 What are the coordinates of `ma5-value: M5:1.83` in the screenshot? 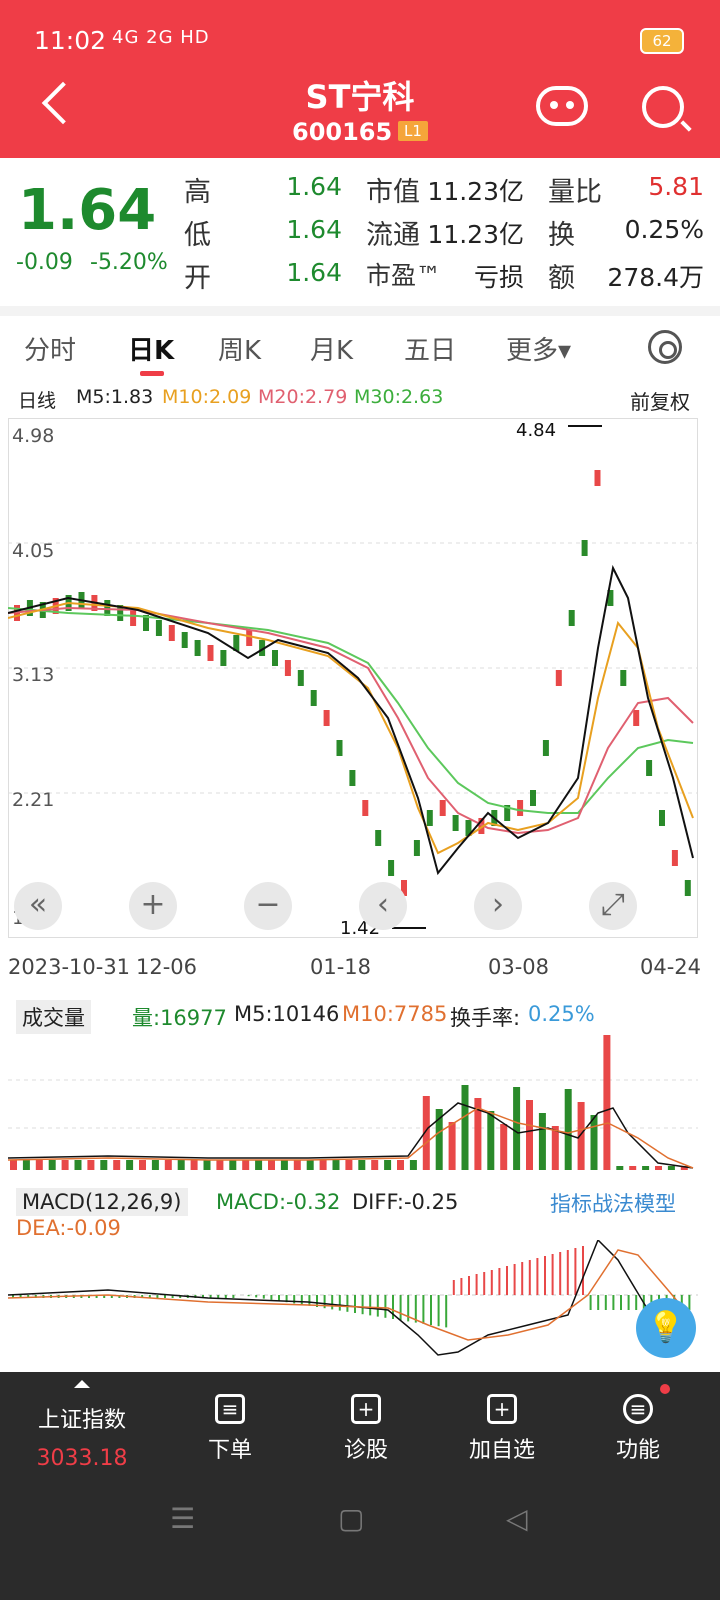 It's located at (115, 397).